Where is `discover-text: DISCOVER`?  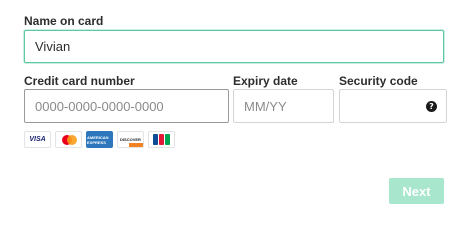 discover-text: DISCOVER is located at coordinates (130, 139).